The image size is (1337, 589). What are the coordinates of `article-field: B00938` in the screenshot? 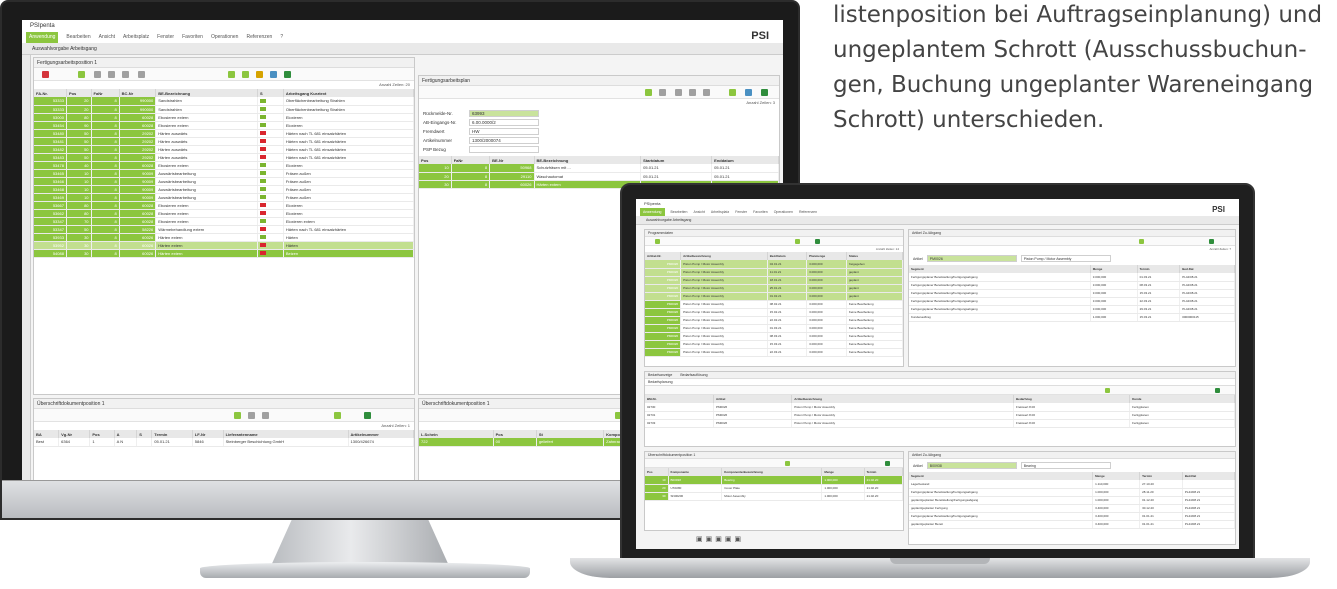 It's located at (971, 465).